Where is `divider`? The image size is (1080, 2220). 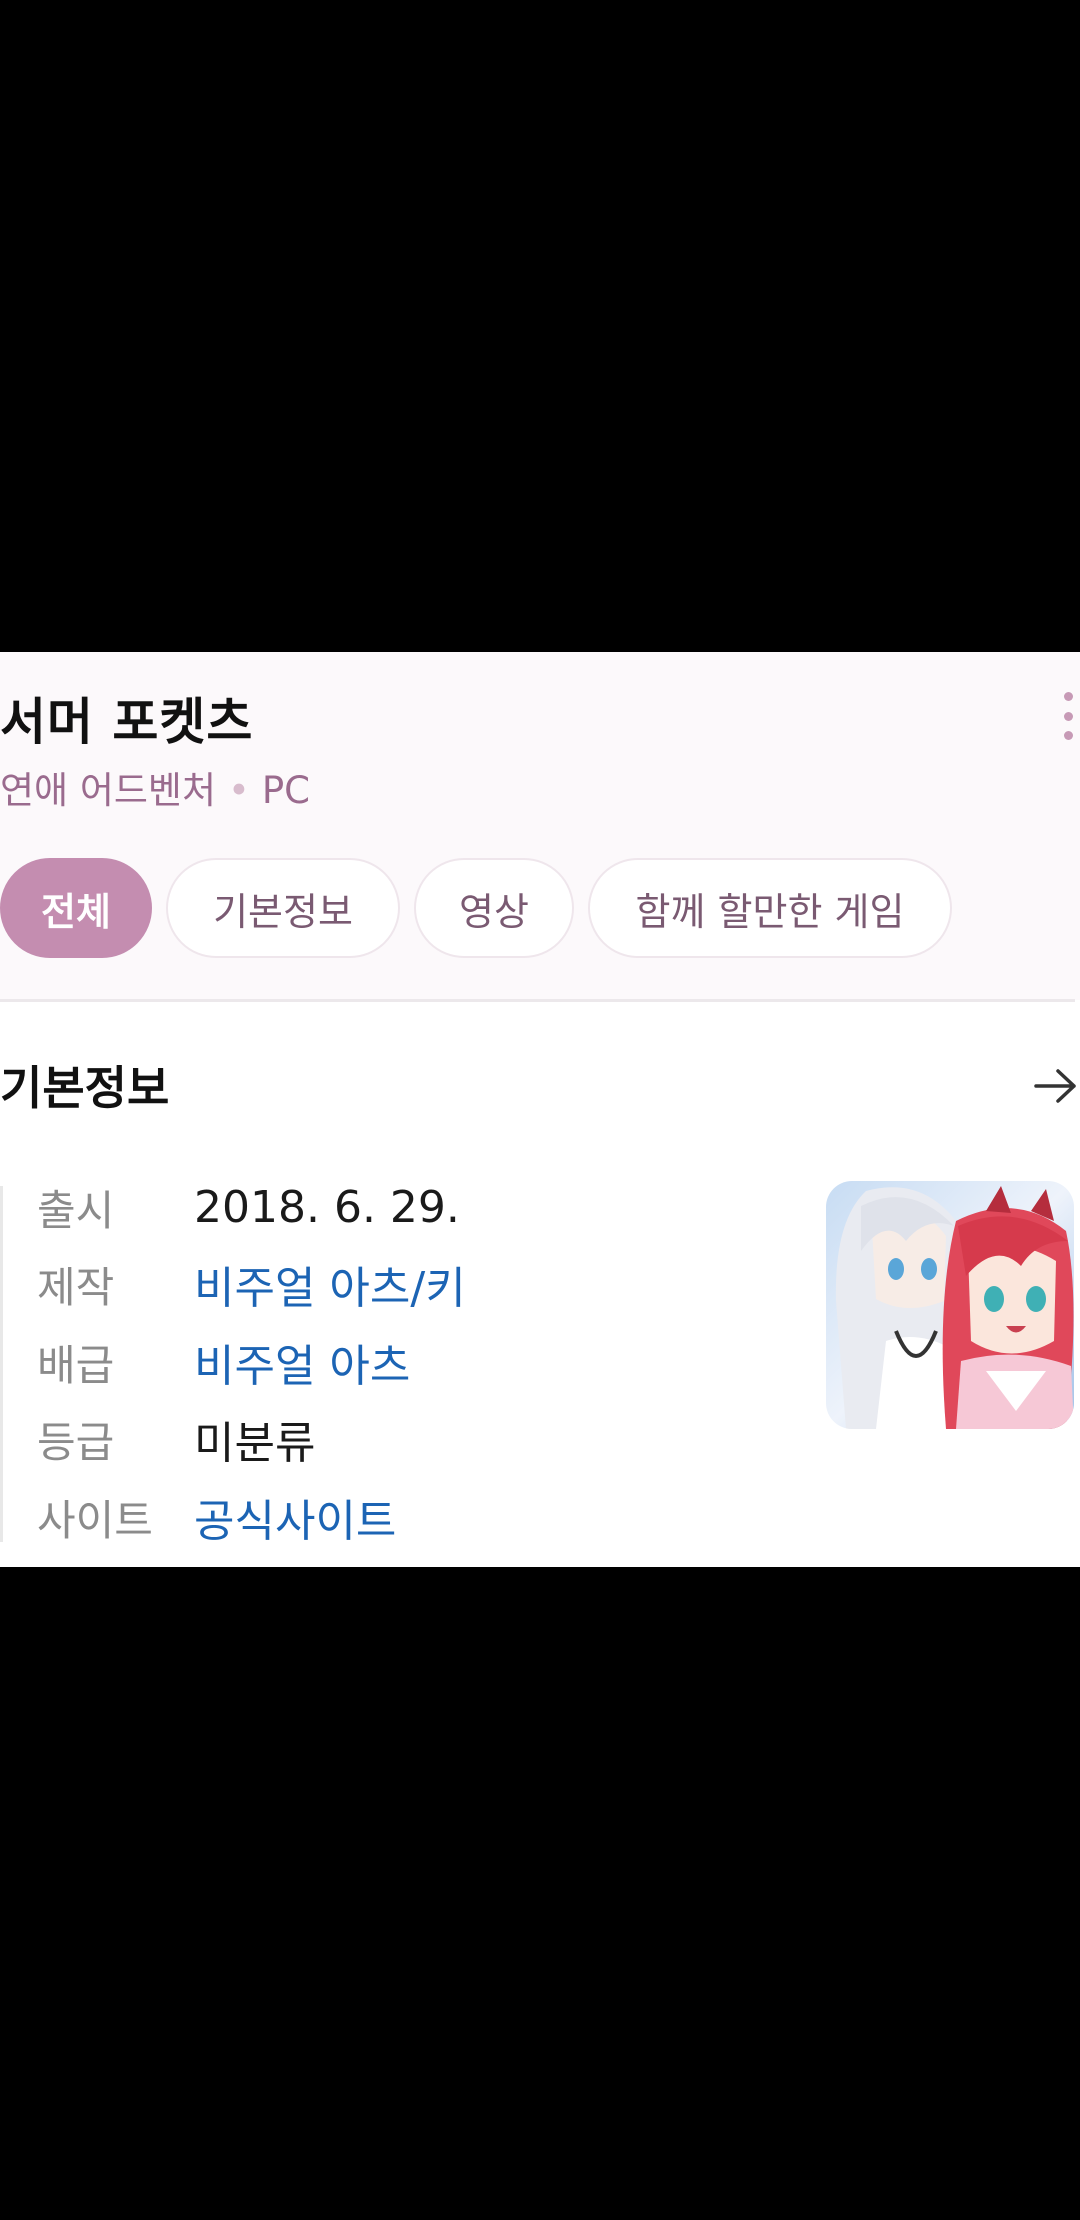
divider is located at coordinates (537, 1000).